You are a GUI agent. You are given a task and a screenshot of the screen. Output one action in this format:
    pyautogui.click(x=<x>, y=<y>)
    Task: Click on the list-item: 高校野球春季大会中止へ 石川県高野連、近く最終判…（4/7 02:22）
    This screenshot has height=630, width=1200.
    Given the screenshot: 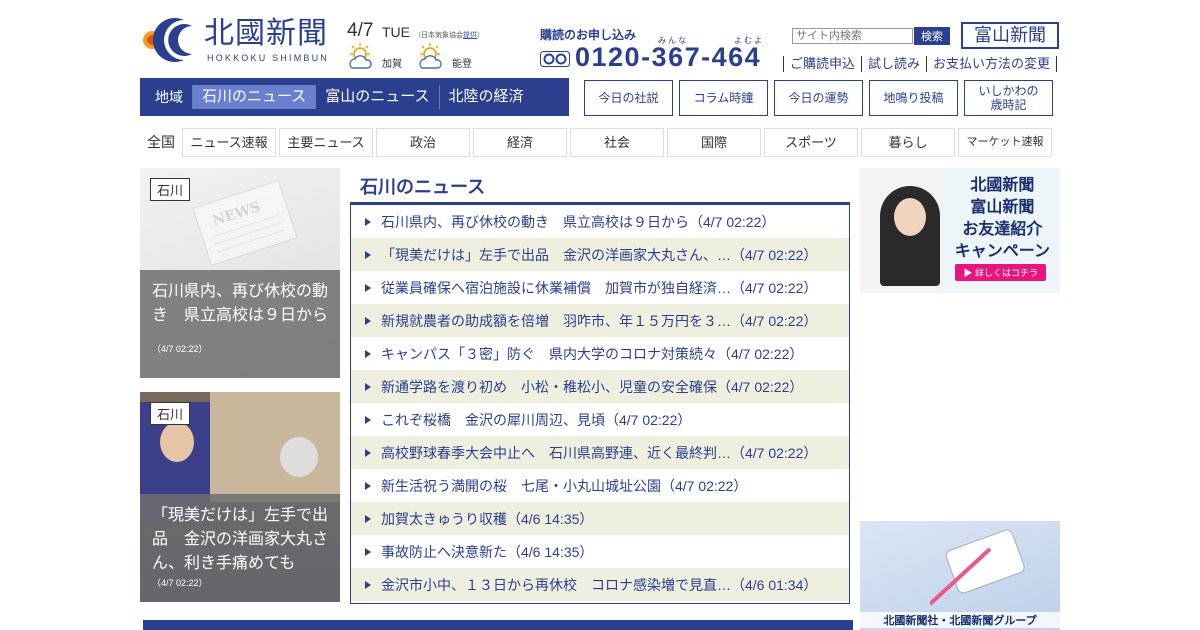 What is the action you would take?
    pyautogui.click(x=600, y=452)
    